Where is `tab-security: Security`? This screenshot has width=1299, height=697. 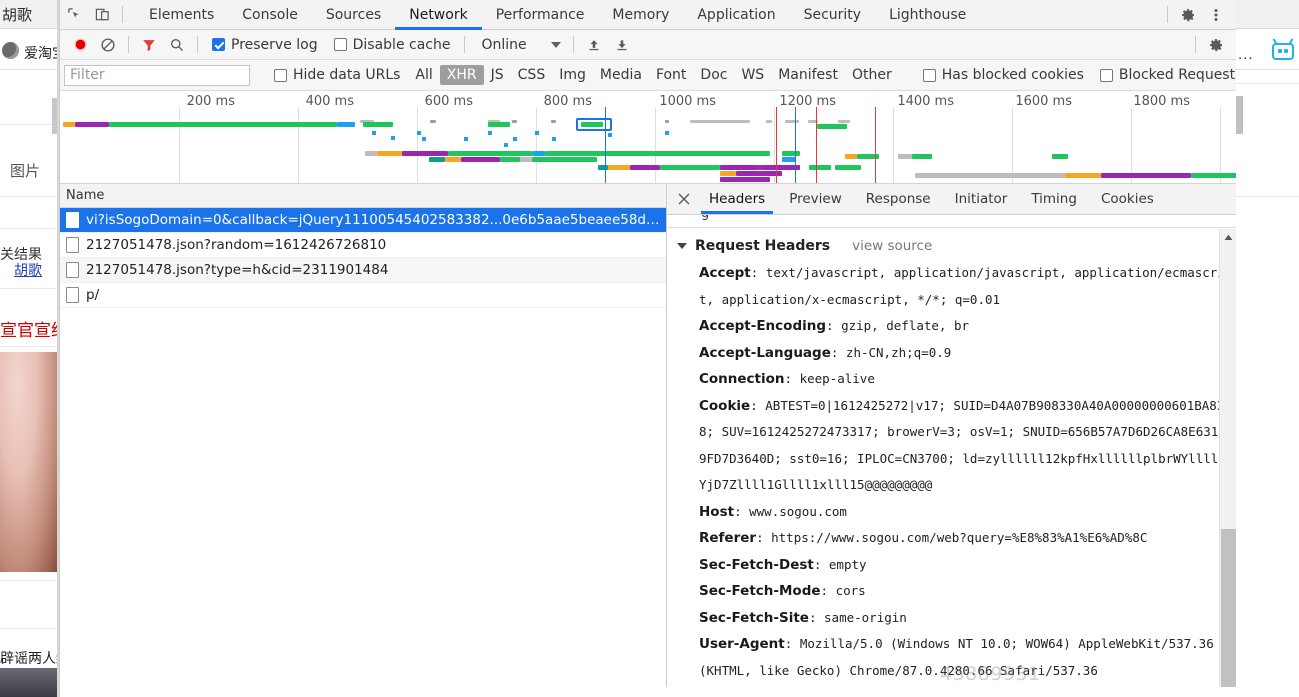
tab-security: Security is located at coordinates (833, 15).